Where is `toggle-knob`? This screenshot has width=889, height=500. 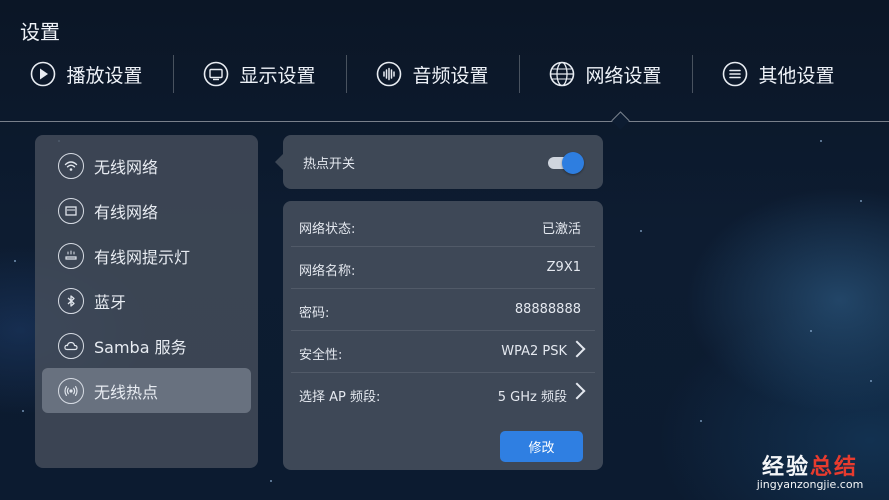
toggle-knob is located at coordinates (573, 163).